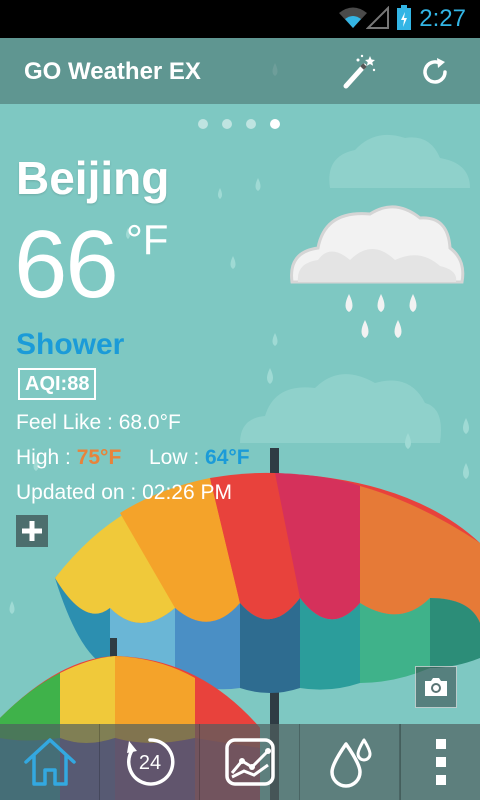 The width and height of the screenshot is (480, 800). I want to click on battery-icon, so click(404, 17).